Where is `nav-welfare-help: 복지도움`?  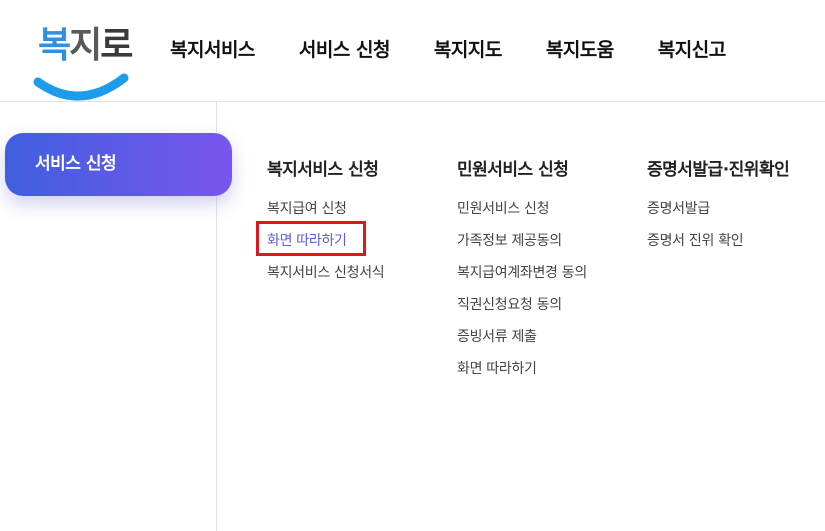
nav-welfare-help: 복지도움 is located at coordinates (580, 48).